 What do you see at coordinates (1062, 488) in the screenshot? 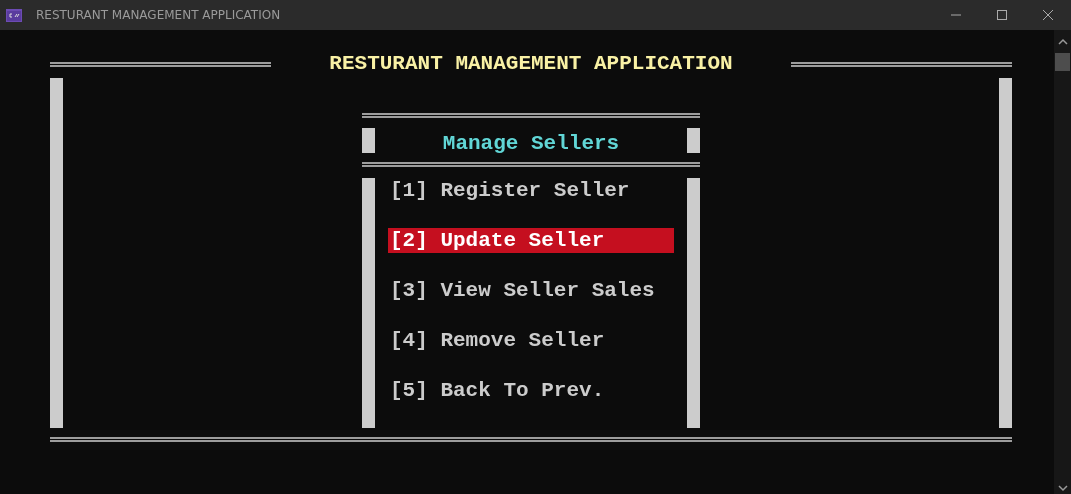
I see `scroll-down-icon` at bounding box center [1062, 488].